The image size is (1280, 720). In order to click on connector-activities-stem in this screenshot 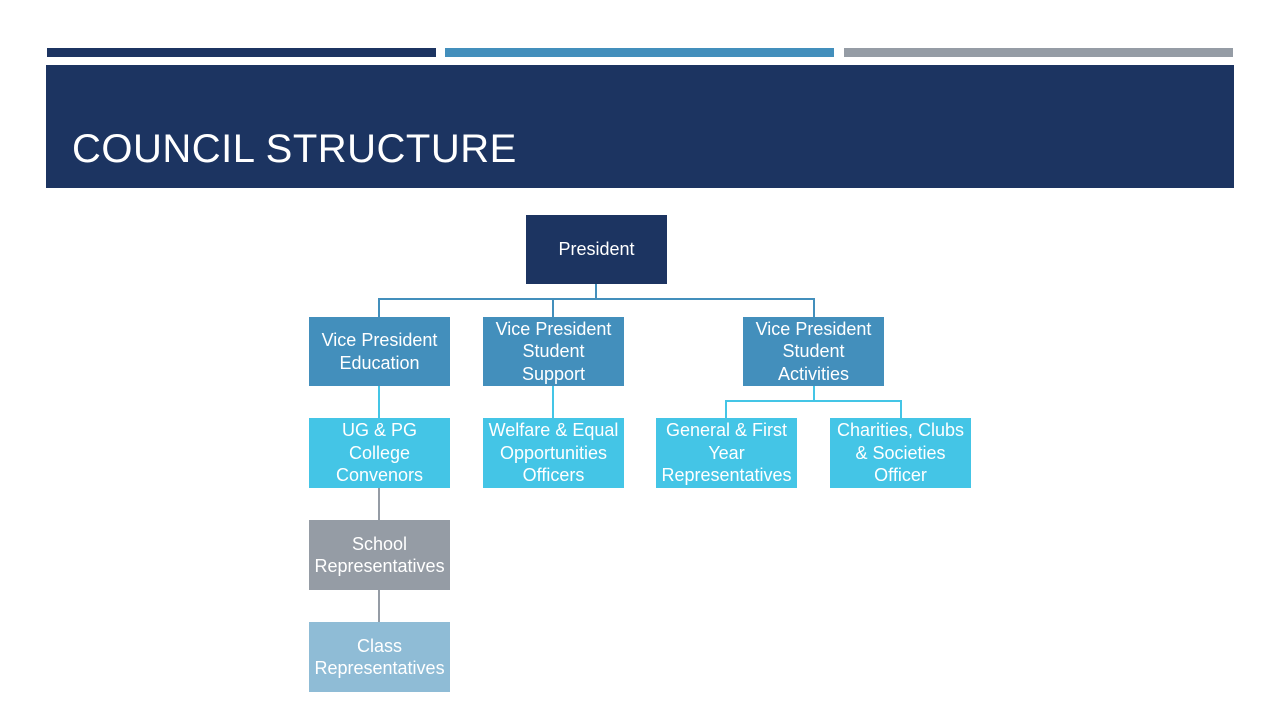, I will do `click(814, 393)`.